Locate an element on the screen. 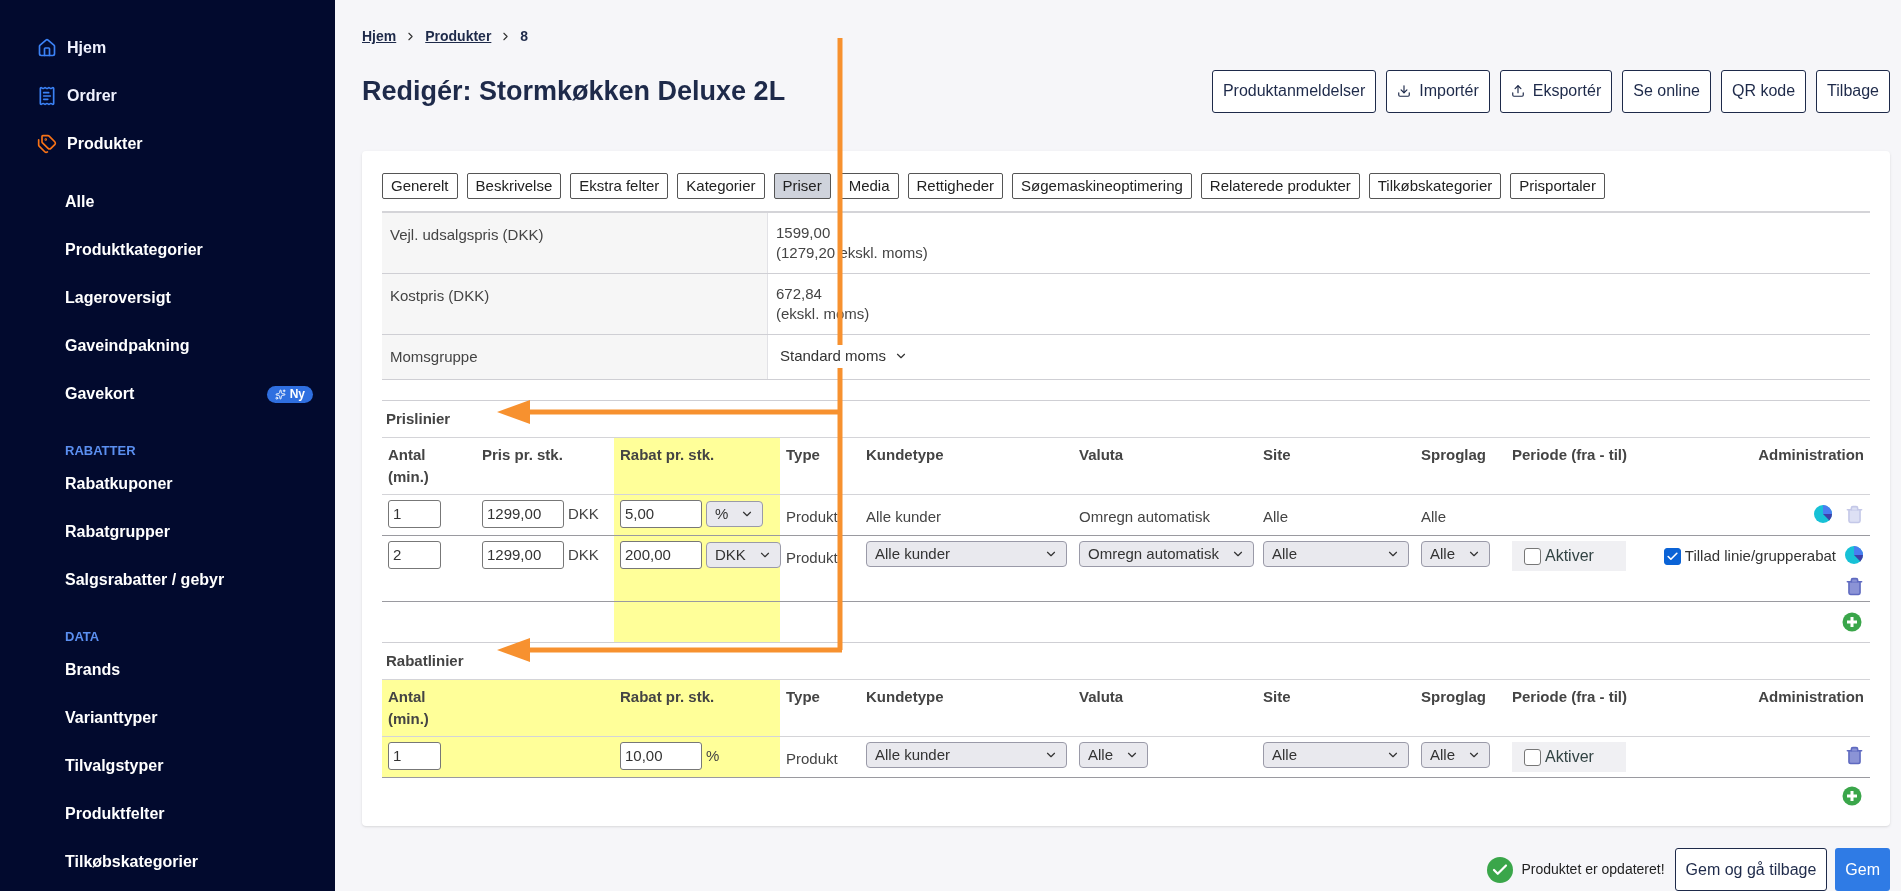 The width and height of the screenshot is (1901, 891). page-title: Redigér: Stormkøkken Deluxe 2L is located at coordinates (574, 91).